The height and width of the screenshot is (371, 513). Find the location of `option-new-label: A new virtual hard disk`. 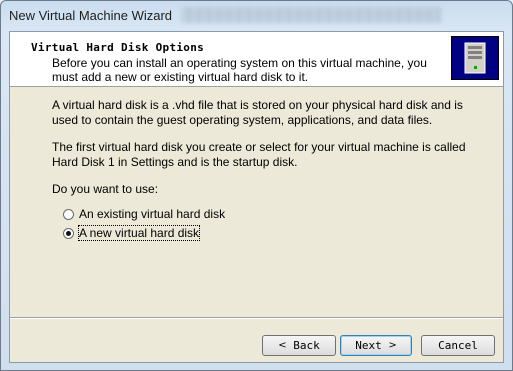

option-new-label: A new virtual hard disk is located at coordinates (139, 233).